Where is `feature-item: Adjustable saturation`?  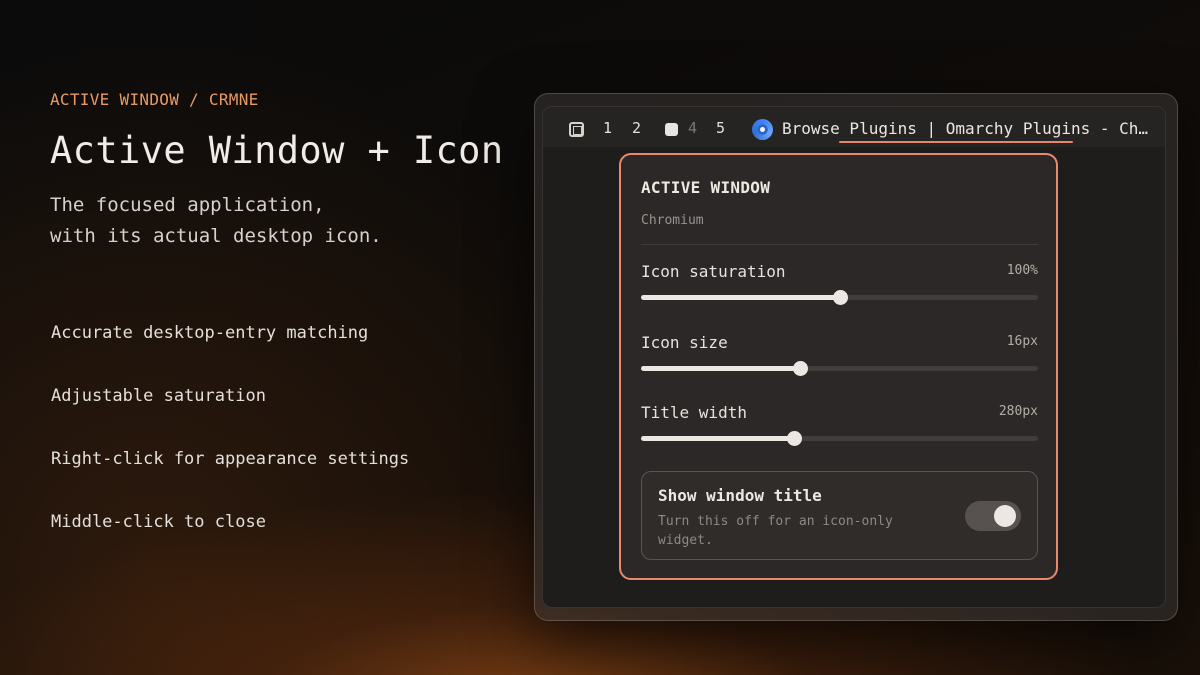 feature-item: Adjustable saturation is located at coordinates (158, 396).